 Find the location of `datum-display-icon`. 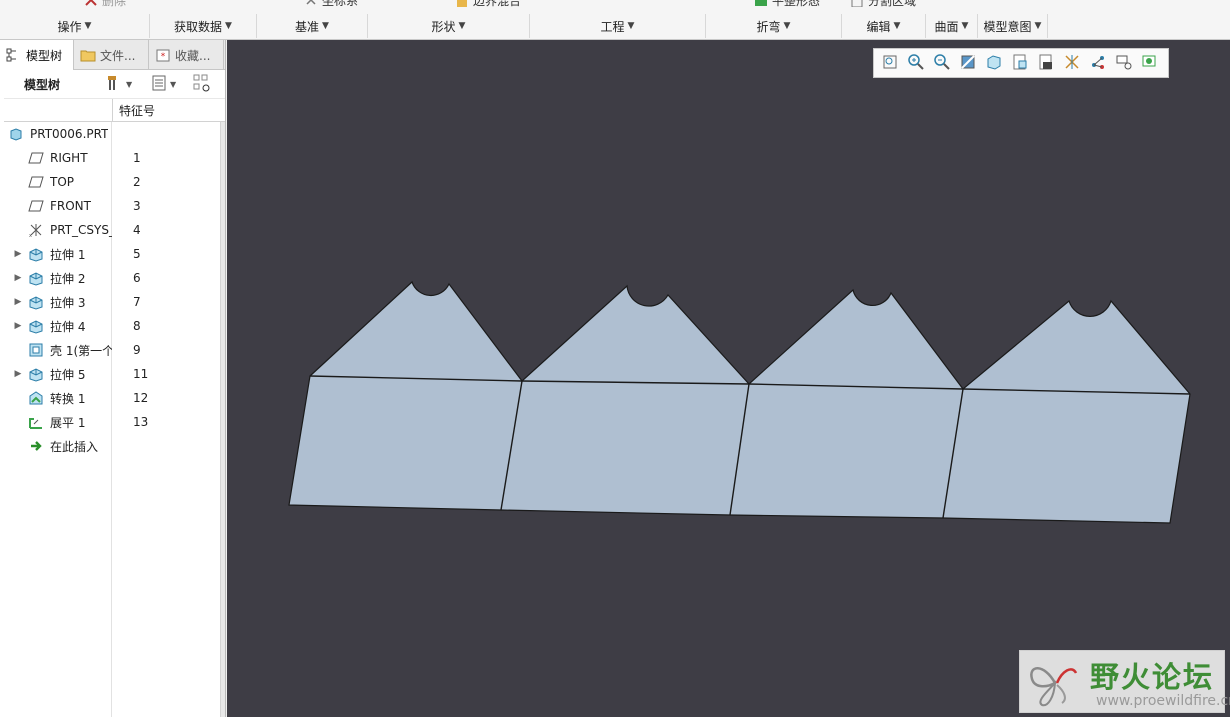

datum-display-icon is located at coordinates (1072, 63).